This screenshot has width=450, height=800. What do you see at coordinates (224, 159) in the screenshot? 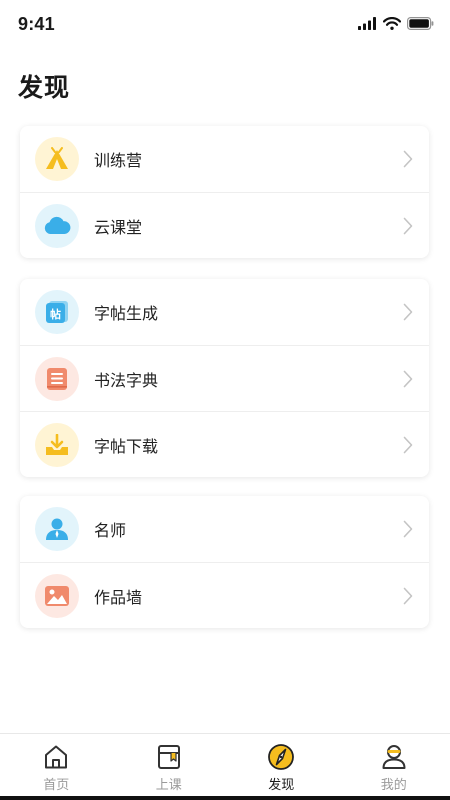
I see `menu-item-training-camp: 训练营` at bounding box center [224, 159].